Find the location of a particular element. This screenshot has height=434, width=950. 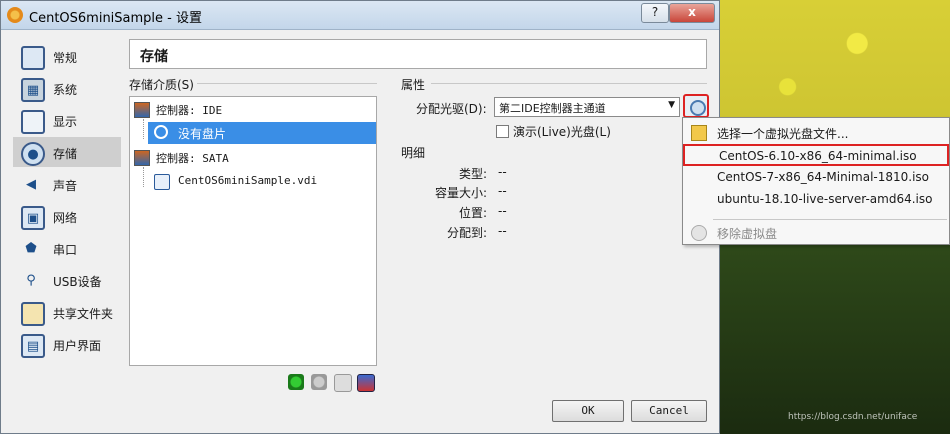

title-bar: CentOS6miniSample - 设置 ? x is located at coordinates (360, 15).